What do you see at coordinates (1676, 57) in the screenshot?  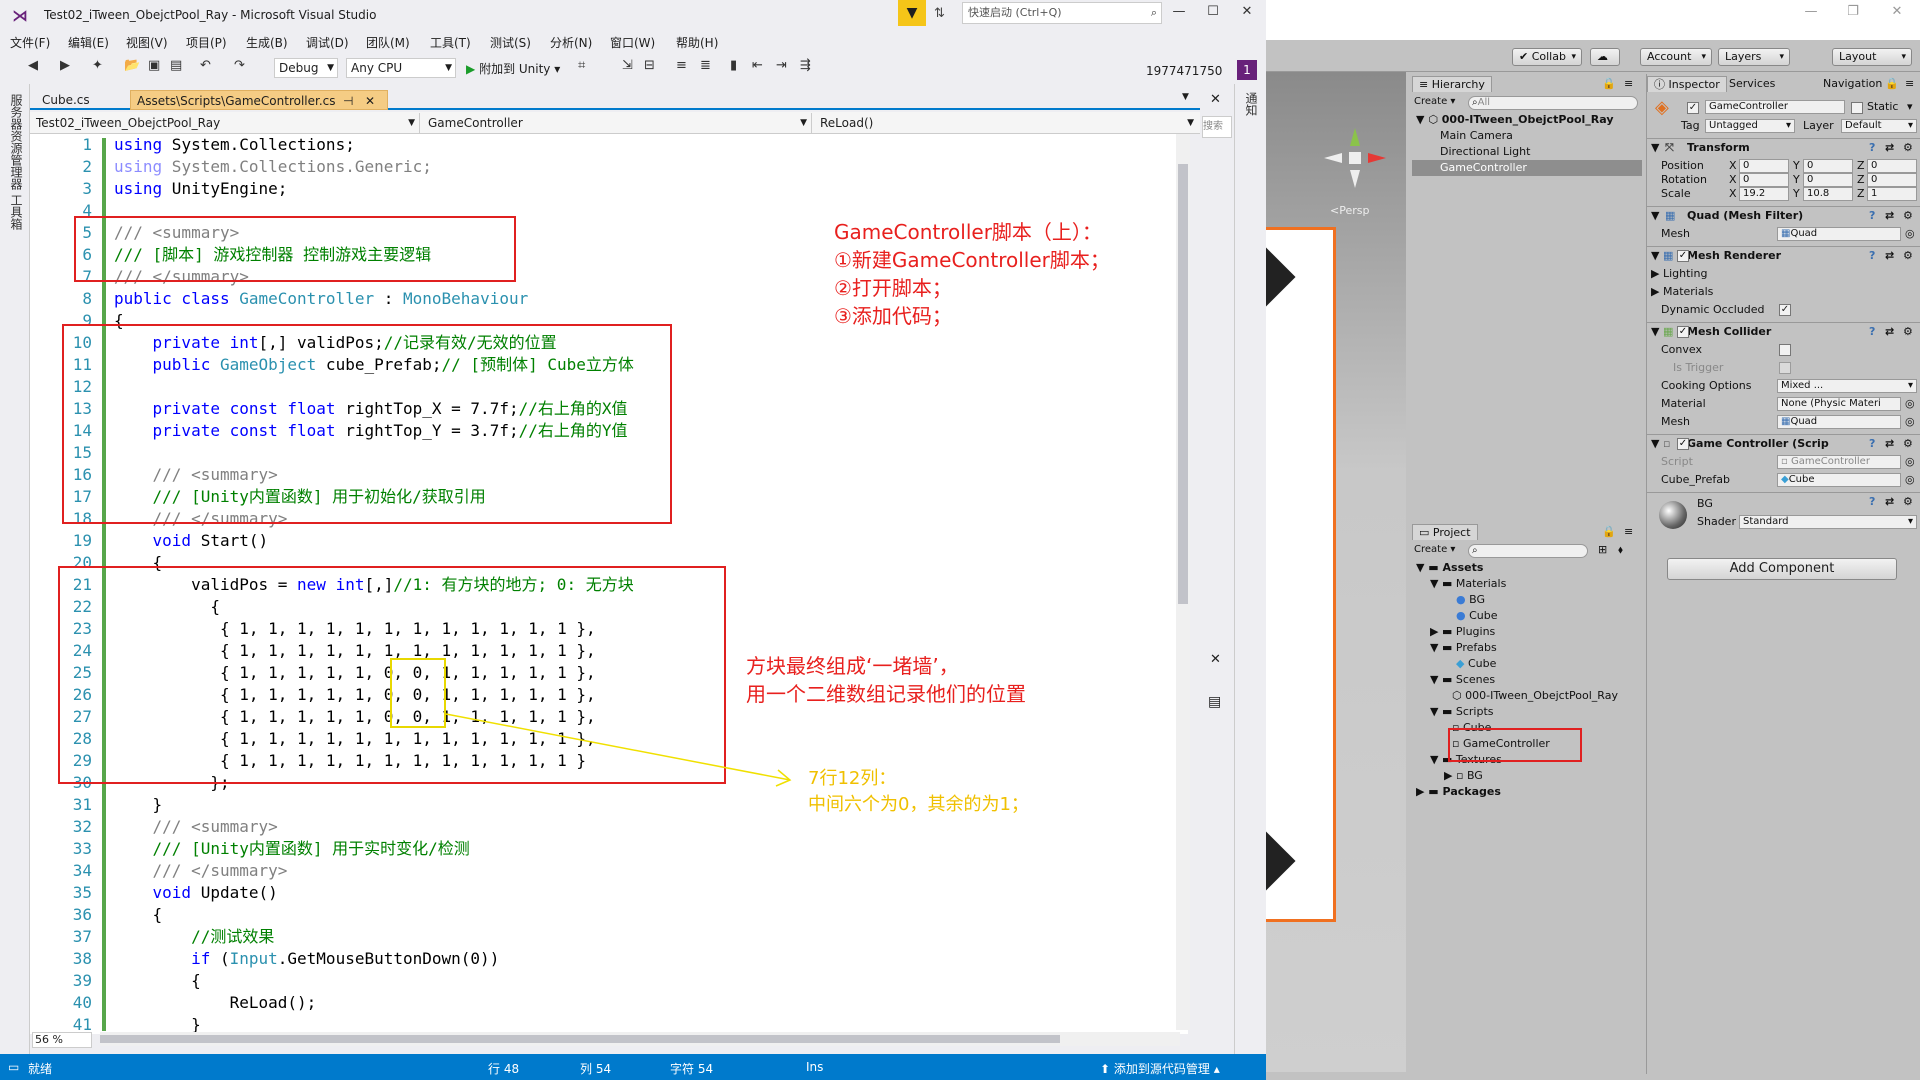 I see `account-button: Account ▾` at bounding box center [1676, 57].